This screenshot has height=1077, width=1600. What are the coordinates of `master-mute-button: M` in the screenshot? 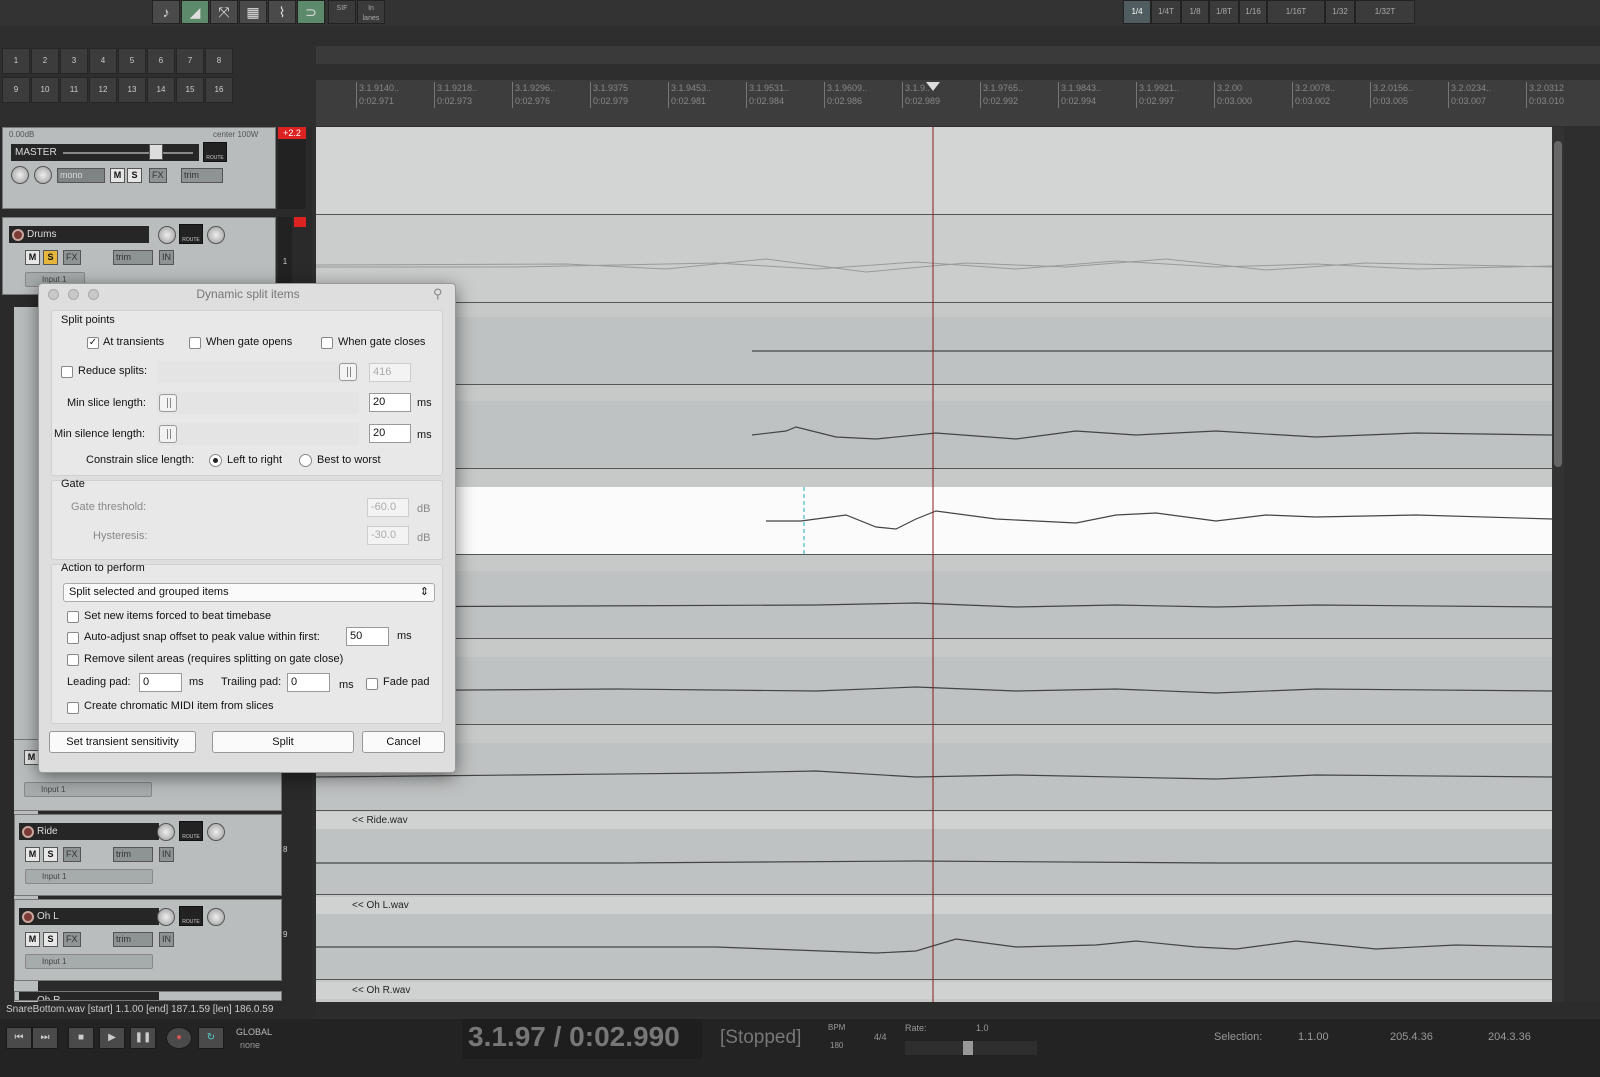 It's located at (117, 175).